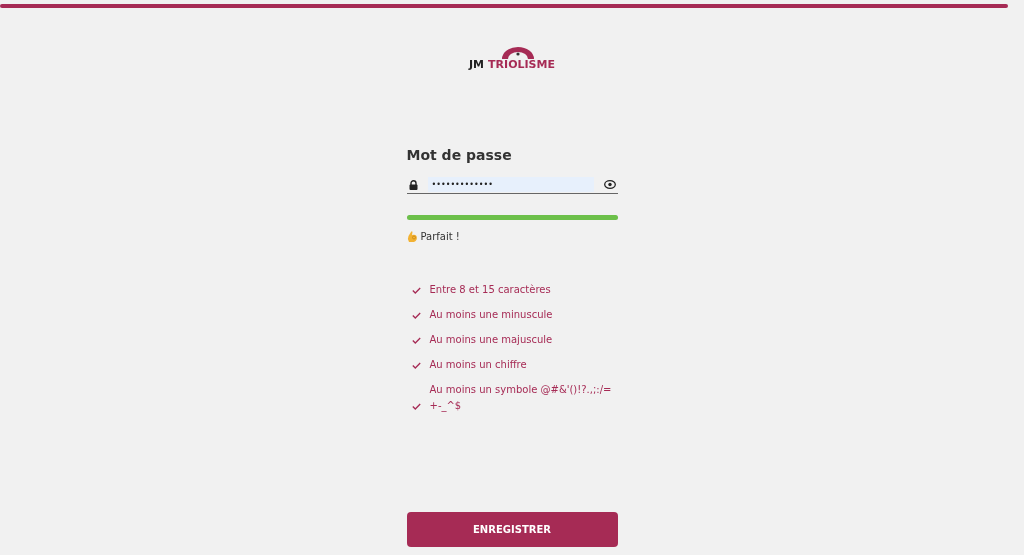  What do you see at coordinates (477, 65) in the screenshot?
I see `logo-text: JM` at bounding box center [477, 65].